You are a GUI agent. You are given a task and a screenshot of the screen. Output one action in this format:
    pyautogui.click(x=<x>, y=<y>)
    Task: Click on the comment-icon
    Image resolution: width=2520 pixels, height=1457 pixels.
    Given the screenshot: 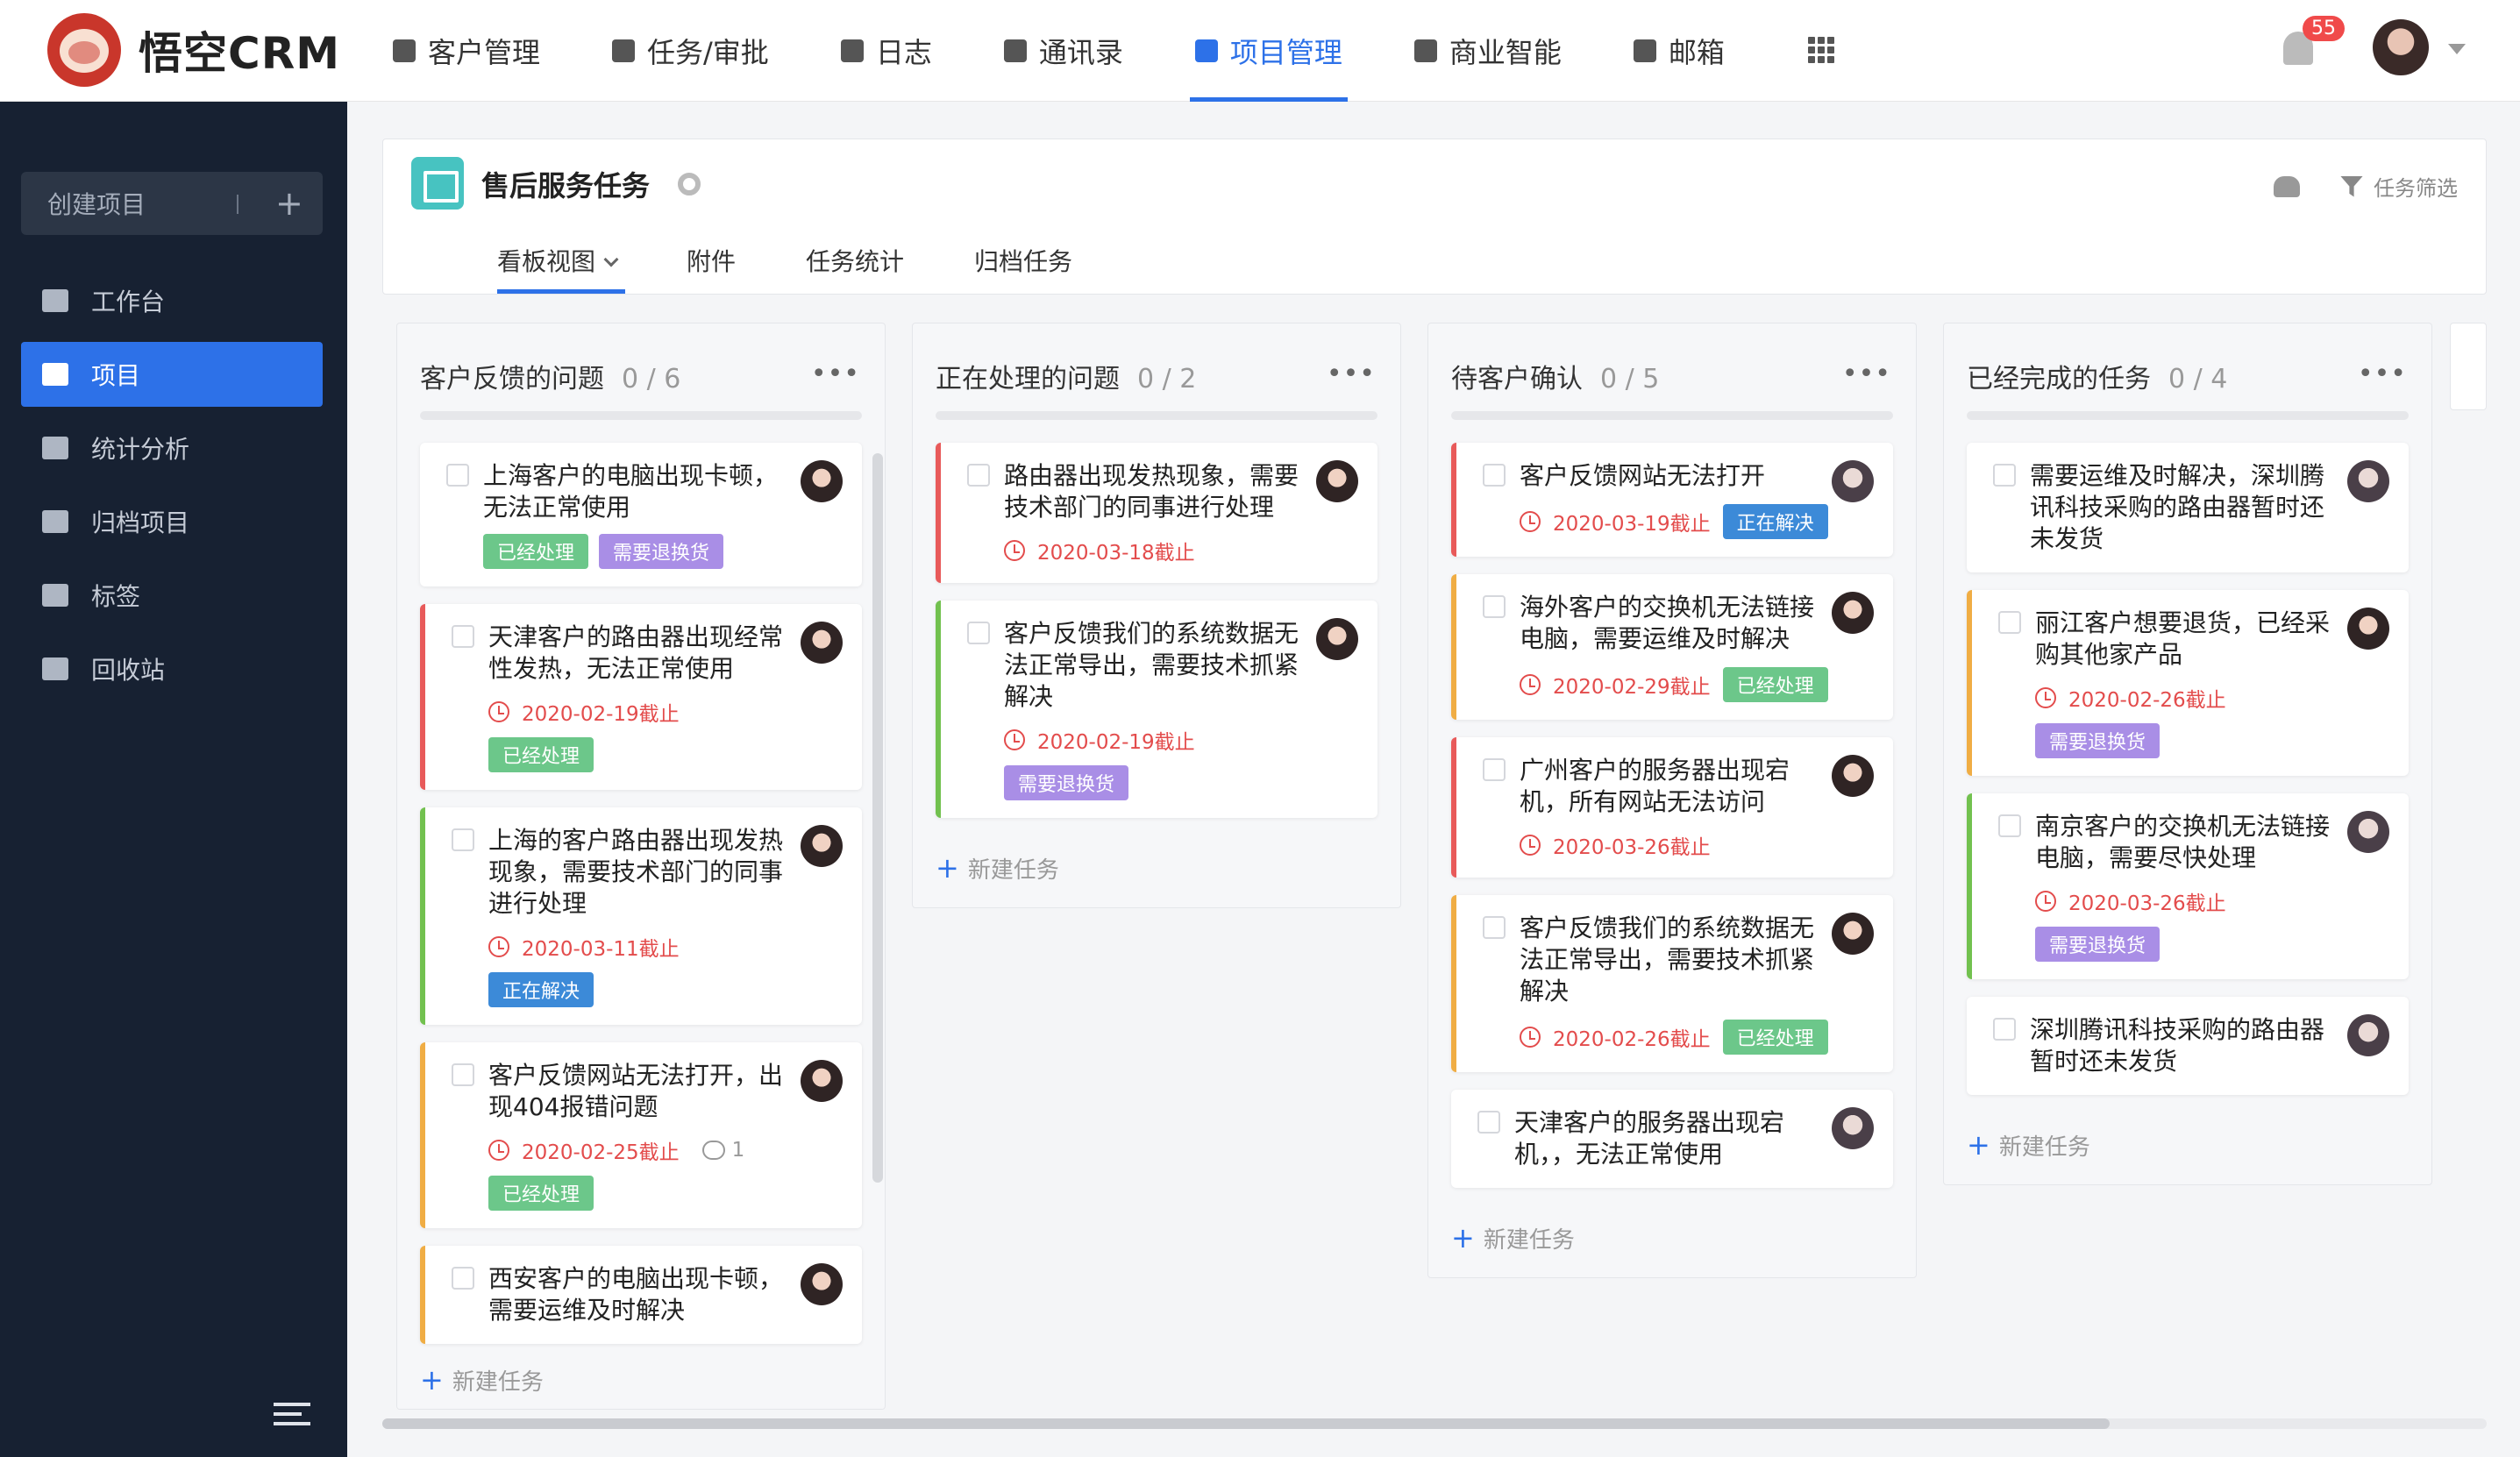 What is the action you would take?
    pyautogui.click(x=713, y=1150)
    